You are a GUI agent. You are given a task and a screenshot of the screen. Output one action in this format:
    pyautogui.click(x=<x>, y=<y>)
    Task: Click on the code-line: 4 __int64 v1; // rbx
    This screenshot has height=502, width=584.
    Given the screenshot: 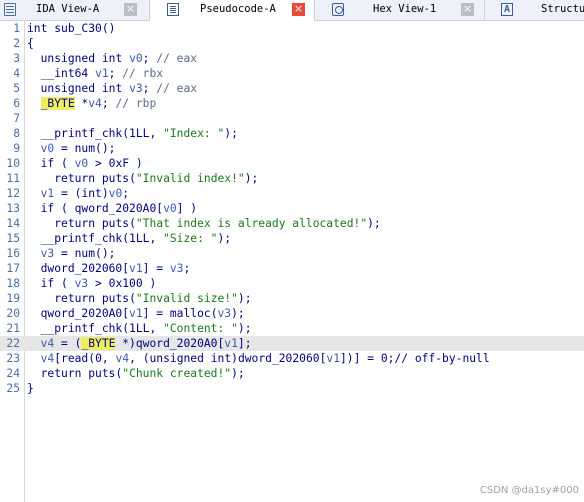 What is the action you would take?
    pyautogui.click(x=292, y=73)
    